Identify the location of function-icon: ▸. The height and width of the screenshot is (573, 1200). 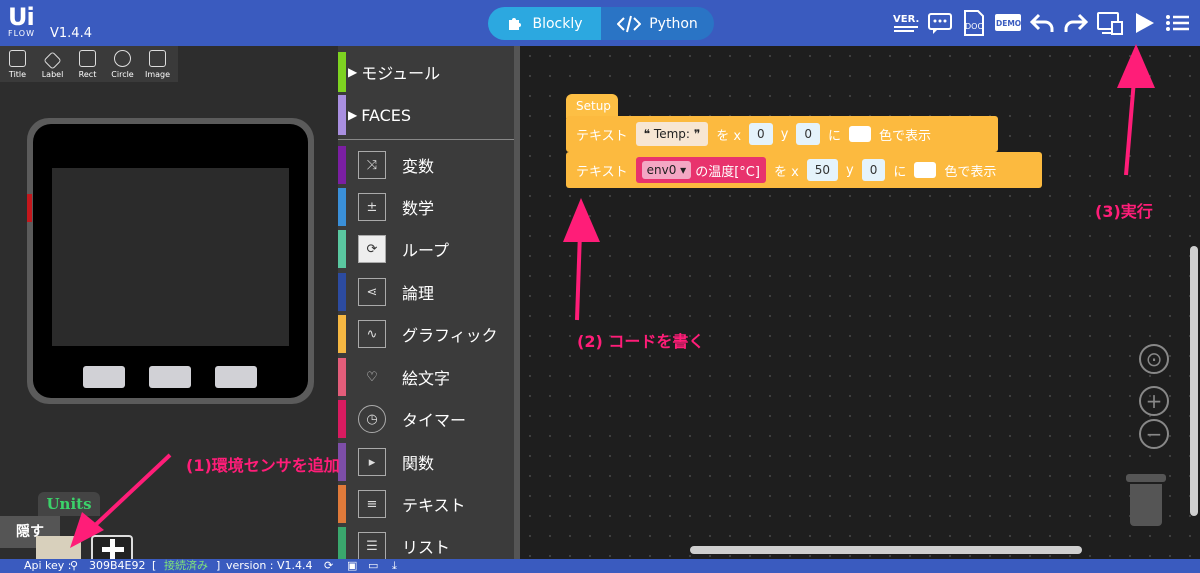
(372, 462).